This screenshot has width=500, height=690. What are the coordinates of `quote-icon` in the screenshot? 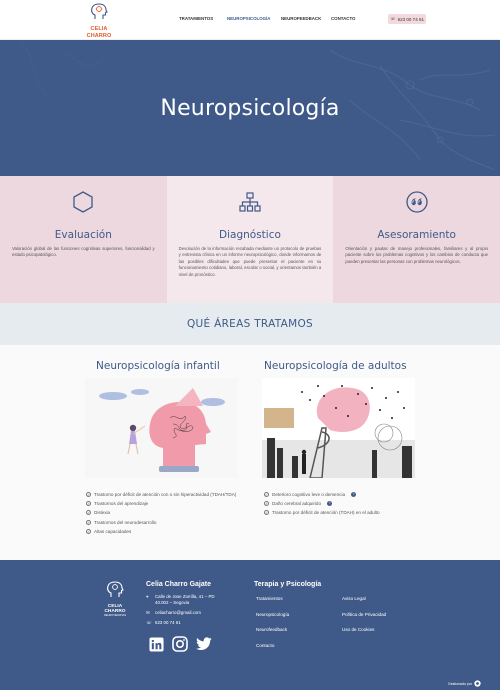 It's located at (416, 202).